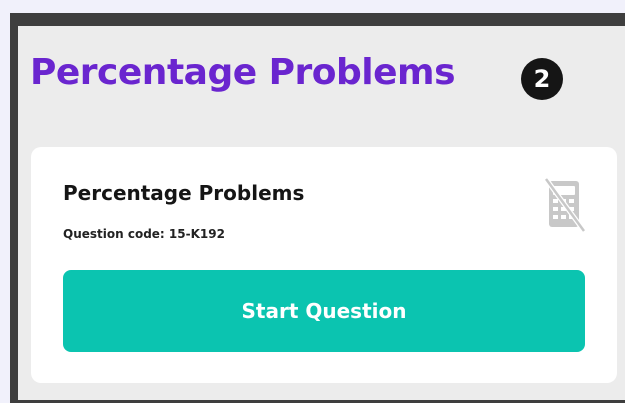  Describe the element at coordinates (184, 193) in the screenshot. I see `question-title: Percentage Problems` at that location.